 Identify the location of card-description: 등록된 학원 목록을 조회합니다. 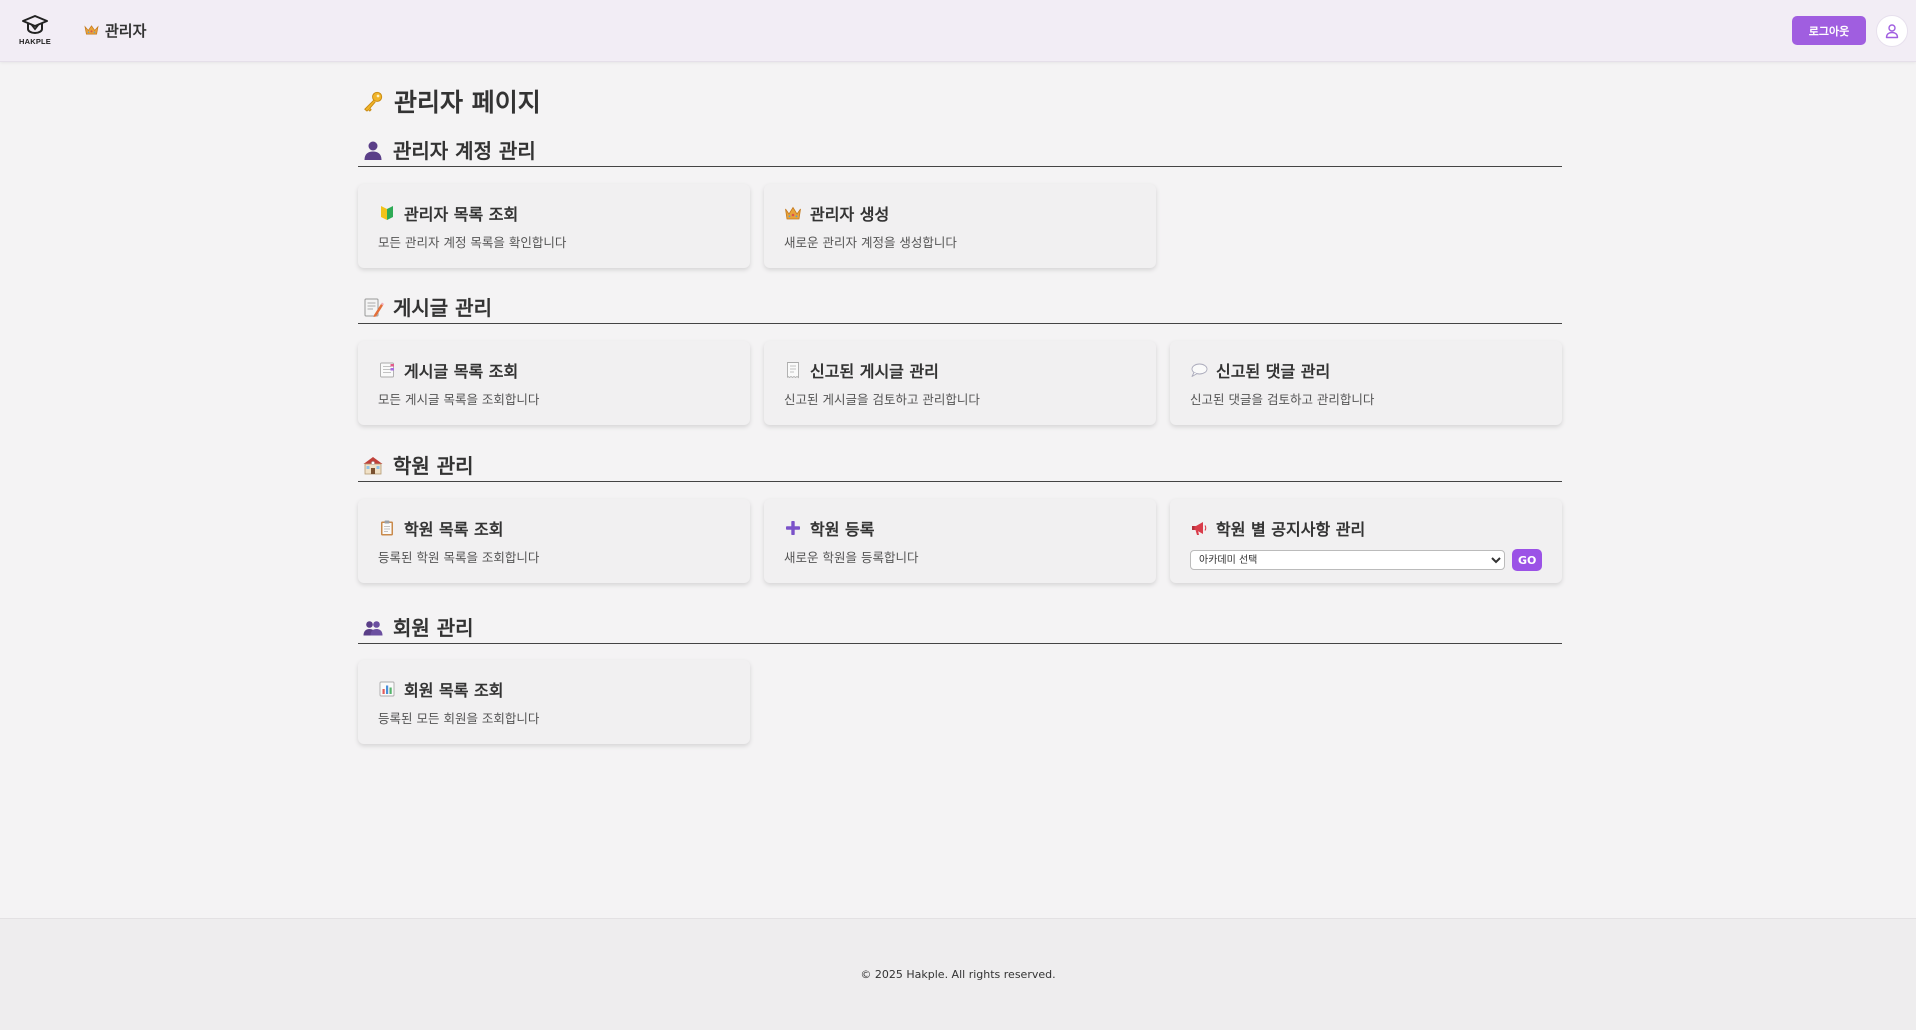
(459, 557).